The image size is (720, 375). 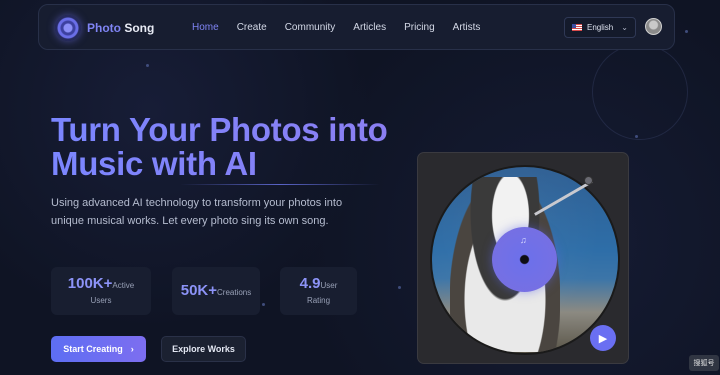 I want to click on start-creating-label: Start Creating, so click(x=93, y=349).